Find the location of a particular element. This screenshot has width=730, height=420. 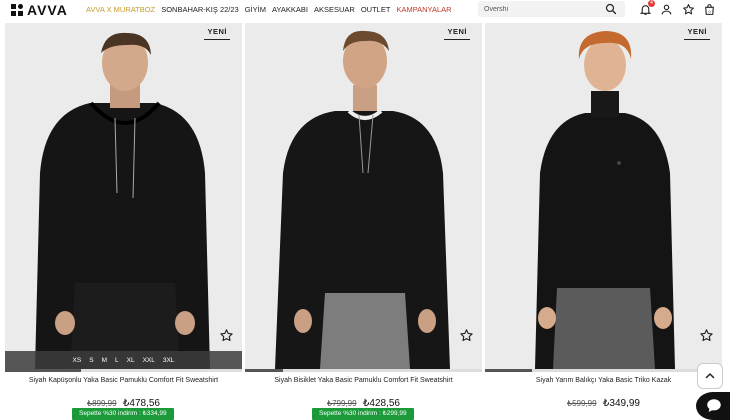

chat-button is located at coordinates (713, 406).